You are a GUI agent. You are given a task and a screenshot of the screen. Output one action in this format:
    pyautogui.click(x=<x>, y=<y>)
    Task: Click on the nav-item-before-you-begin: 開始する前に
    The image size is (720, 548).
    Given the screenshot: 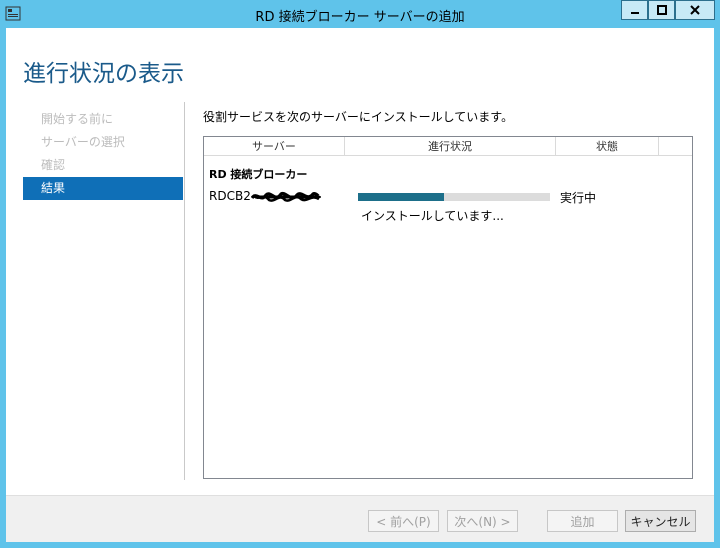 What is the action you would take?
    pyautogui.click(x=77, y=119)
    